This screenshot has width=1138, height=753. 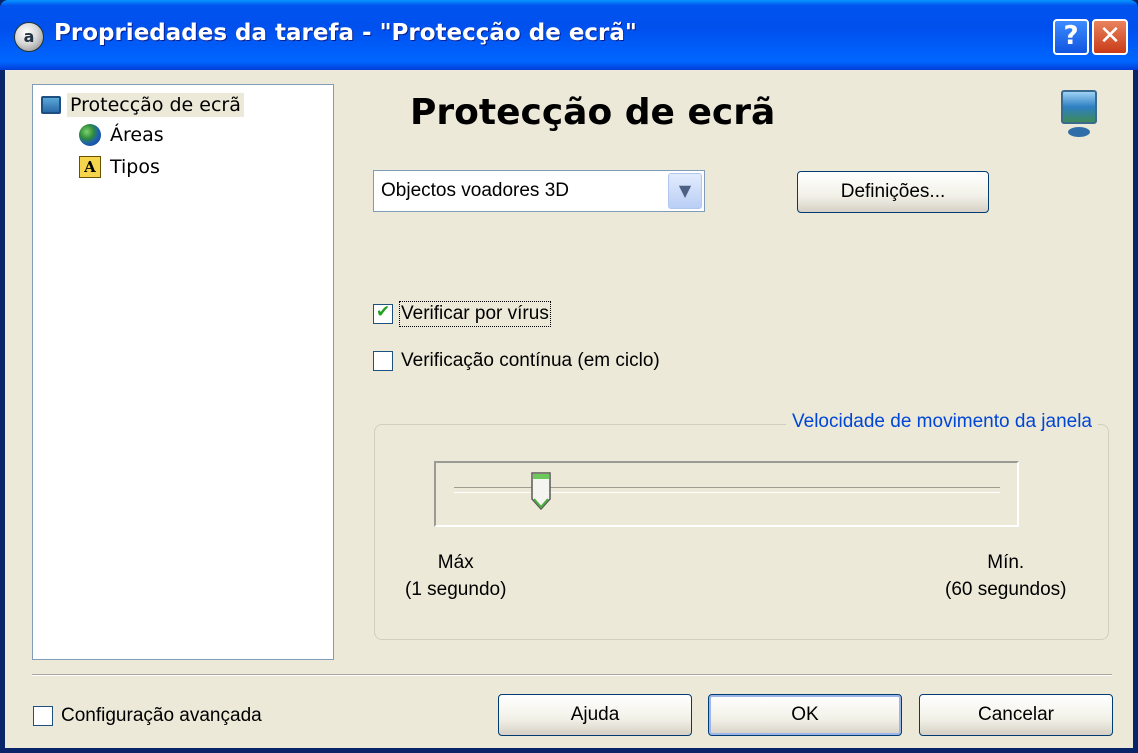 What do you see at coordinates (530, 360) in the screenshot?
I see `continuous-scan-label: Verificação contínua (em ciclo)` at bounding box center [530, 360].